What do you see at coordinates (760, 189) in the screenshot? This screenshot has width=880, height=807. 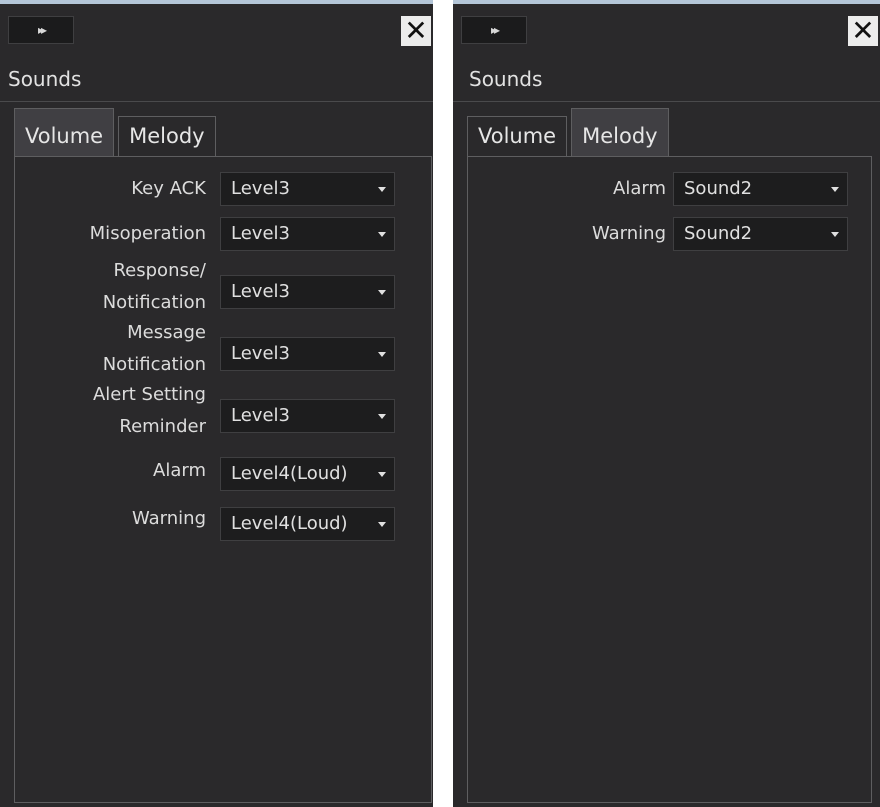 I see `alarm-sound-select: Sound2` at bounding box center [760, 189].